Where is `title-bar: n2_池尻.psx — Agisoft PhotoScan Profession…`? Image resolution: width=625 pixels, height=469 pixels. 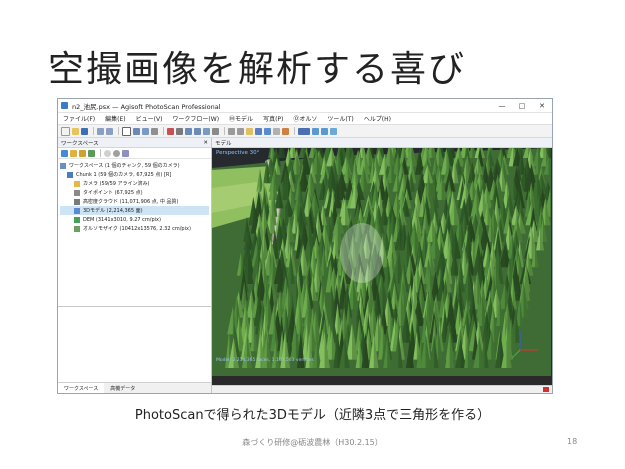
title-bar: n2_池尻.psx — Agisoft PhotoScan Profession… is located at coordinates (305, 106).